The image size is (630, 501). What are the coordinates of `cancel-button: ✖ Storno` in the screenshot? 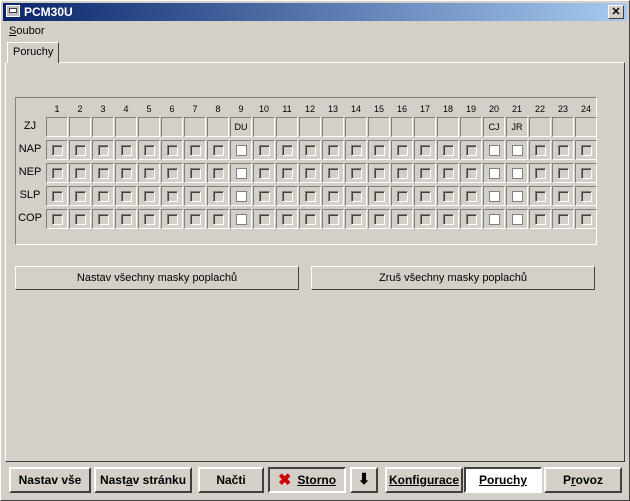 It's located at (307, 480).